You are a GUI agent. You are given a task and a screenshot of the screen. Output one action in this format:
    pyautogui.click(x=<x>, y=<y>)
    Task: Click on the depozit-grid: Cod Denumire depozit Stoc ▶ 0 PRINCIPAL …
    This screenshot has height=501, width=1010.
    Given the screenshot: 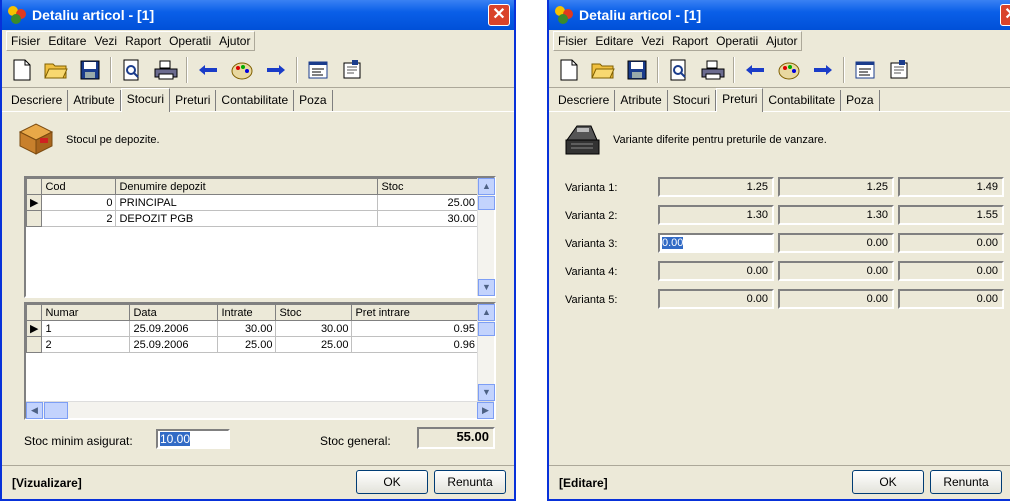 What is the action you would take?
    pyautogui.click(x=260, y=237)
    